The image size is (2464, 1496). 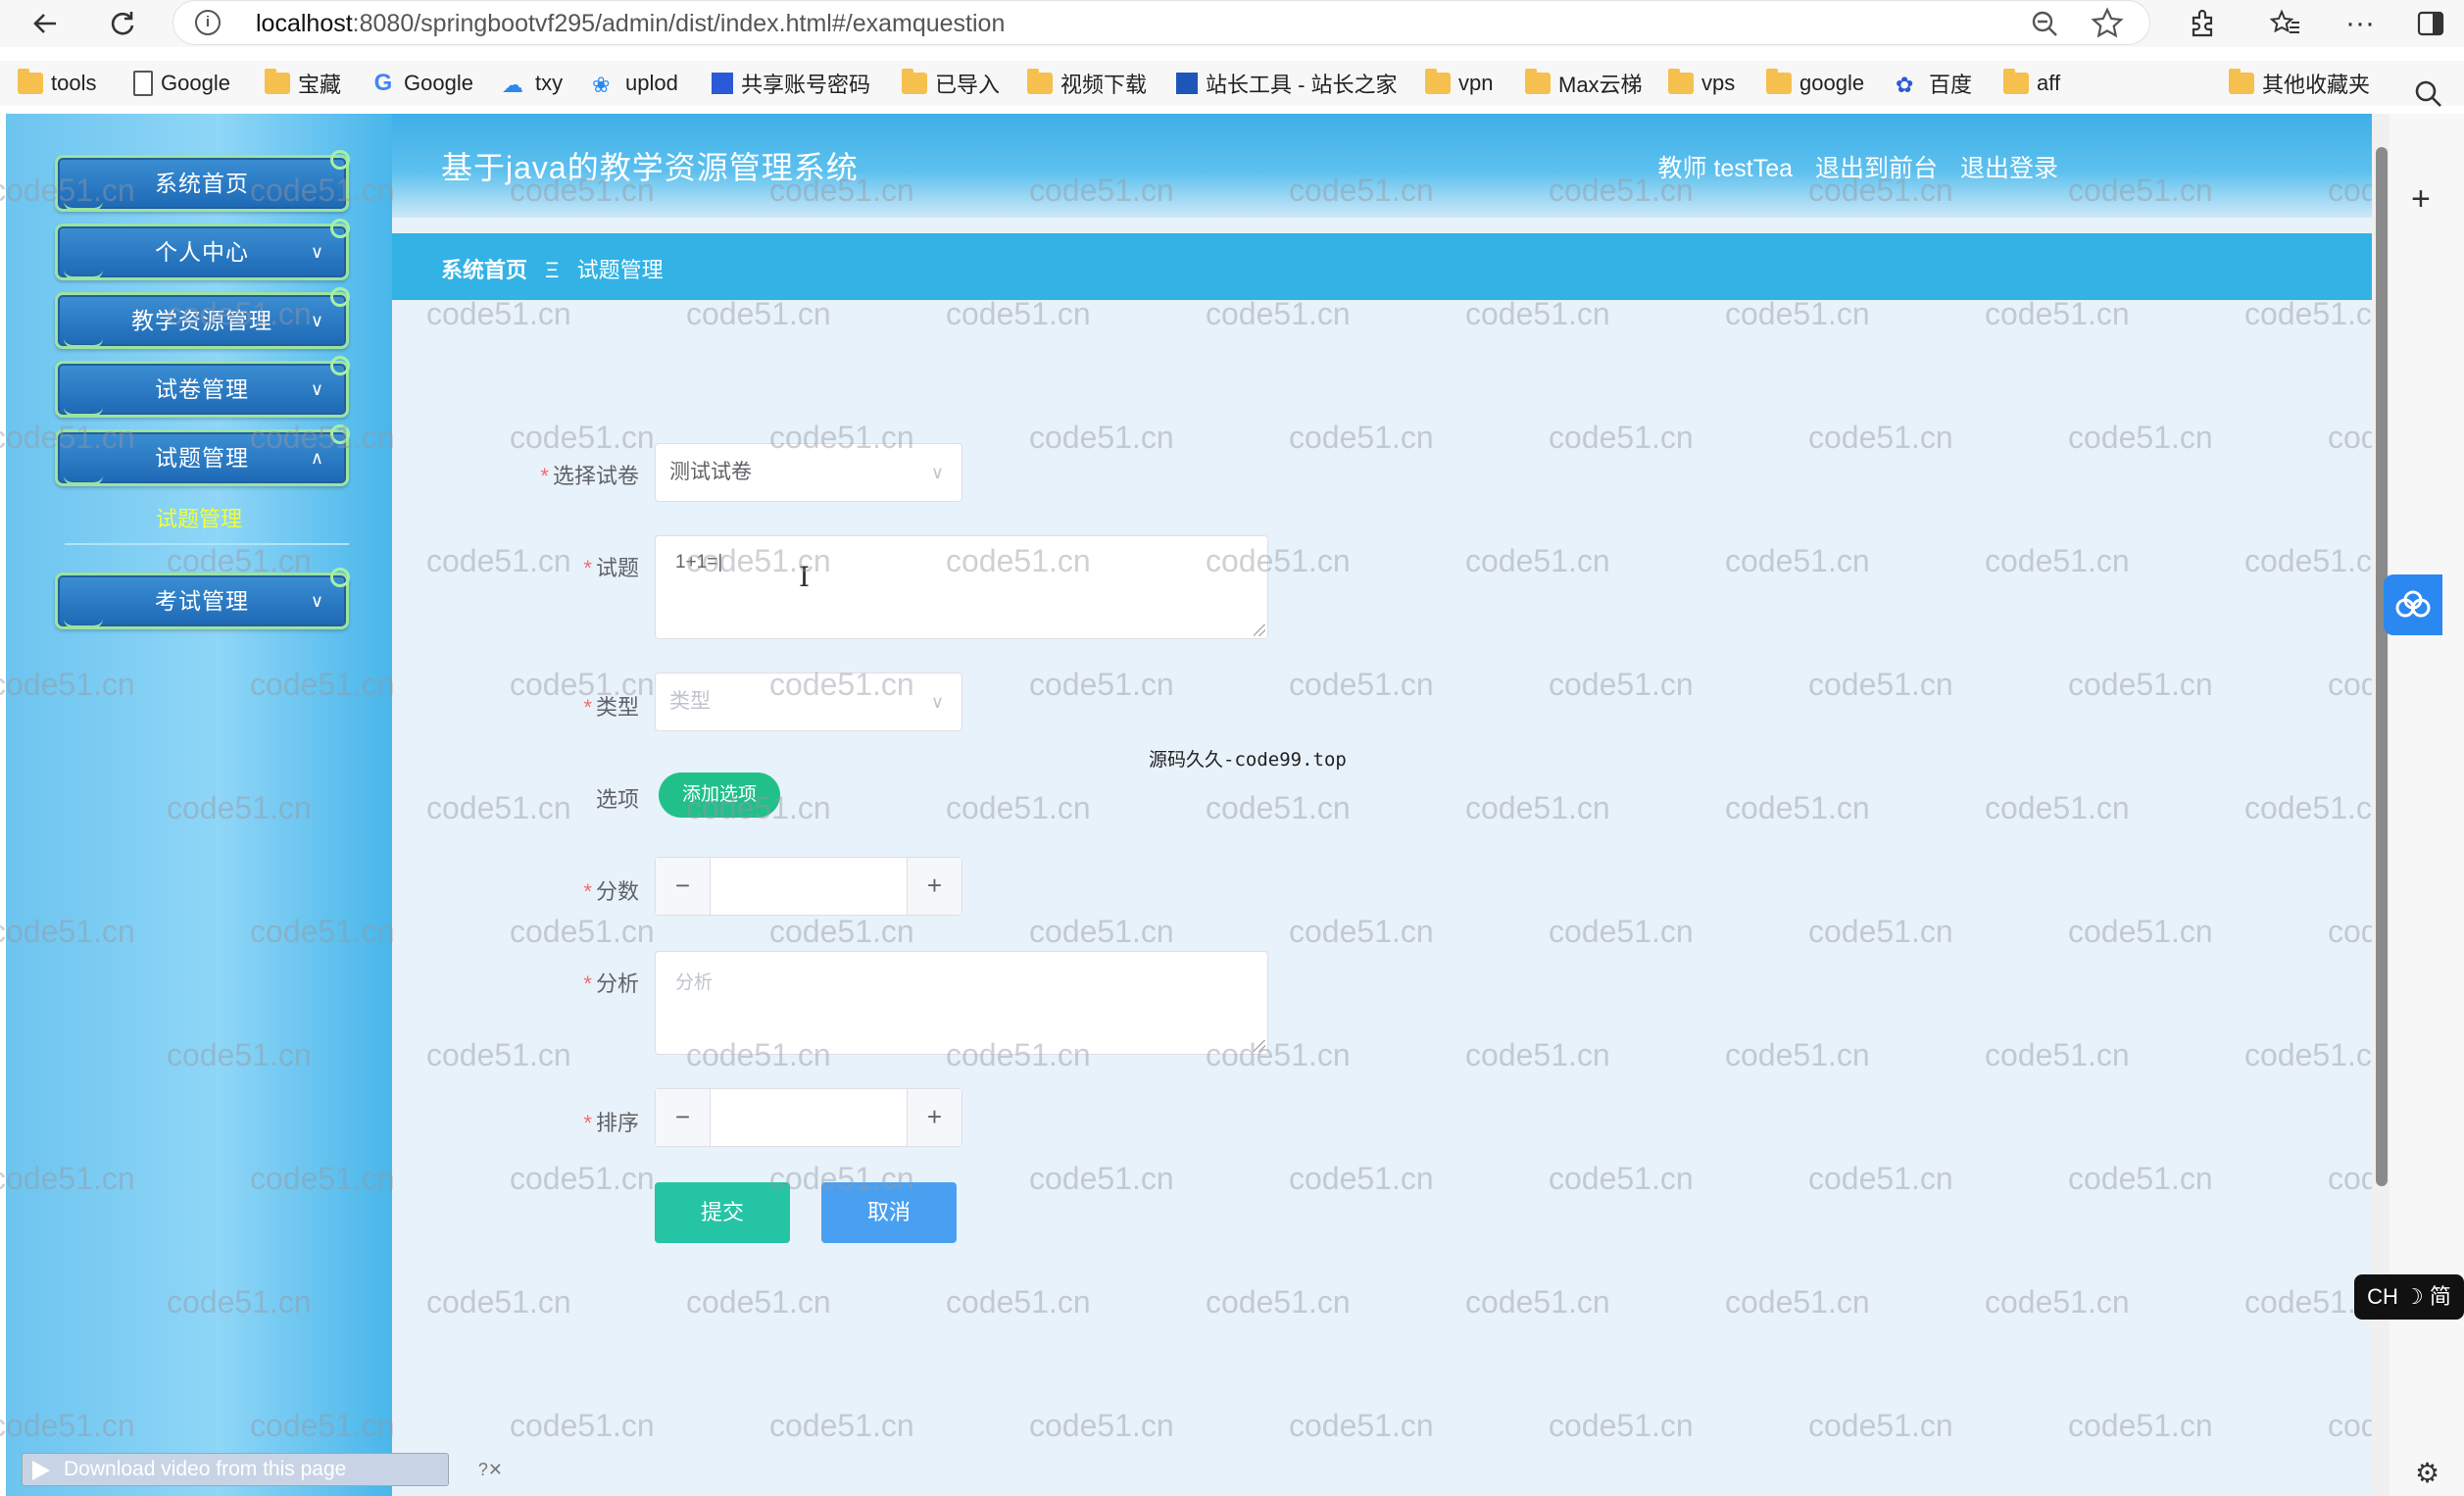 What do you see at coordinates (2009, 168) in the screenshot?
I see `logout-link: 退出登录` at bounding box center [2009, 168].